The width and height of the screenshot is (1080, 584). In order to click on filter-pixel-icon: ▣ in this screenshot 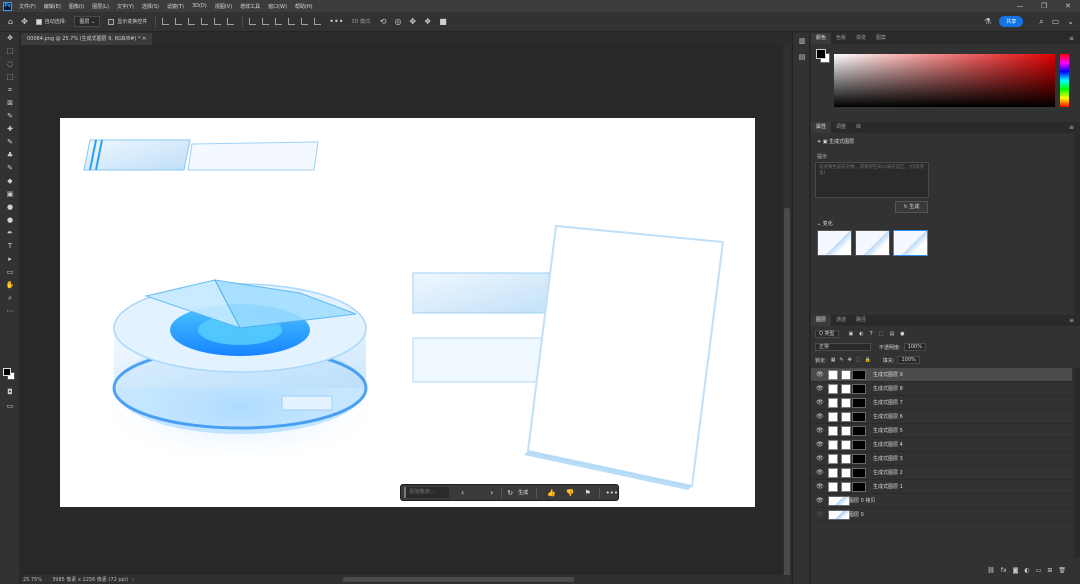, I will do `click(851, 334)`.